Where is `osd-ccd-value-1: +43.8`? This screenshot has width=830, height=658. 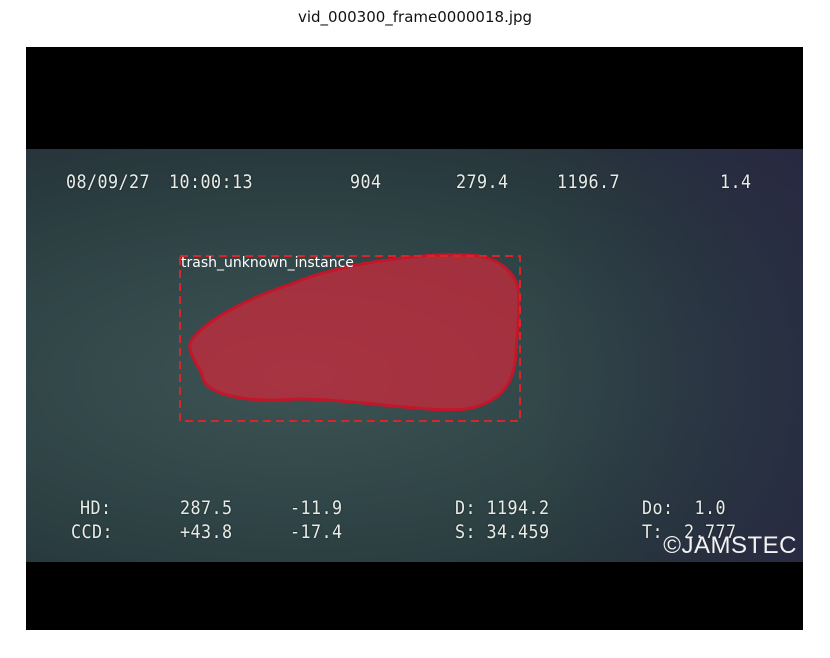 osd-ccd-value-1: +43.8 is located at coordinates (206, 532).